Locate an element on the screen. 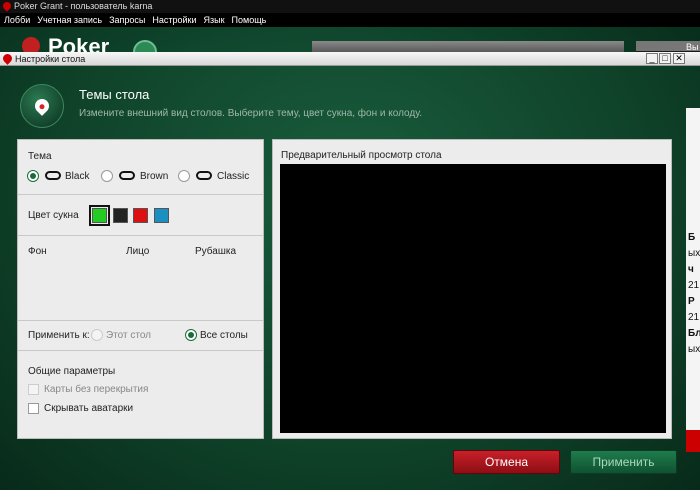 The width and height of the screenshot is (700, 490). no-overlap-label: Карты без перекрытия is located at coordinates (96, 389).